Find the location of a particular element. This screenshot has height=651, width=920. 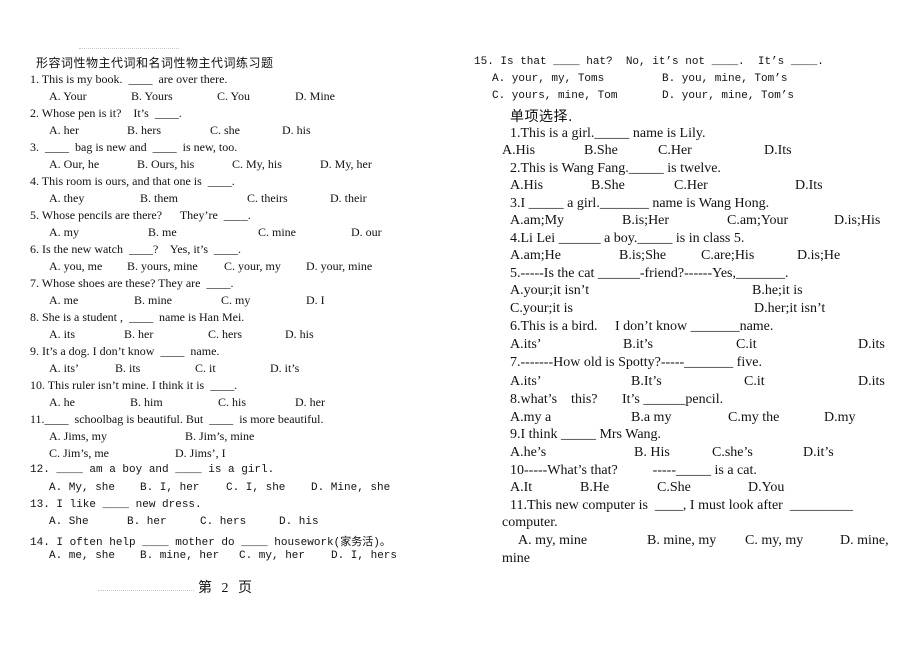

option: A. My, she is located at coordinates (82, 488).